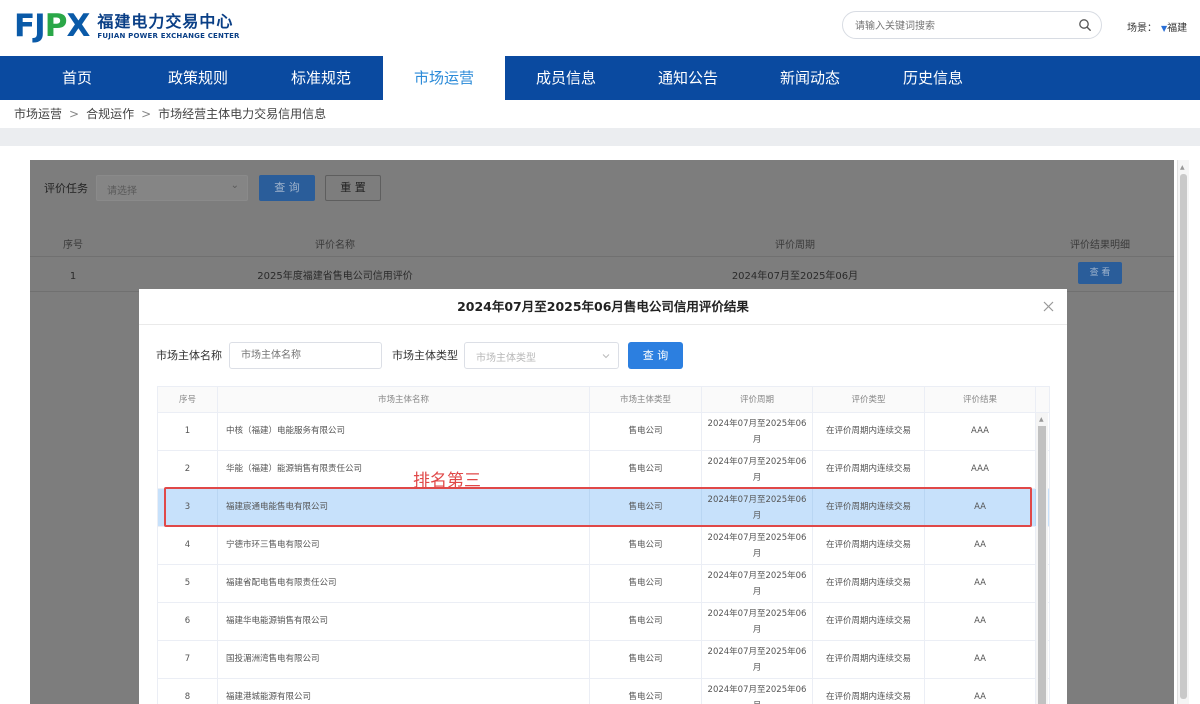  Describe the element at coordinates (172, 188) in the screenshot. I see `task-select: 请选择 ⌄` at that location.